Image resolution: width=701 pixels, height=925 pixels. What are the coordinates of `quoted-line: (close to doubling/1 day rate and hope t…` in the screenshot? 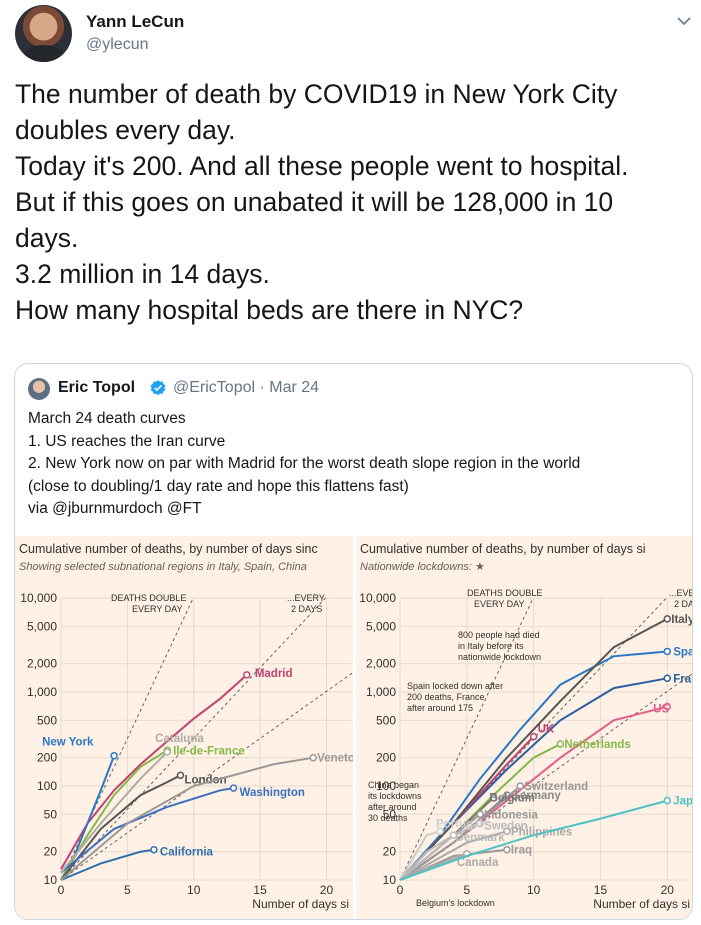 It's located at (218, 486).